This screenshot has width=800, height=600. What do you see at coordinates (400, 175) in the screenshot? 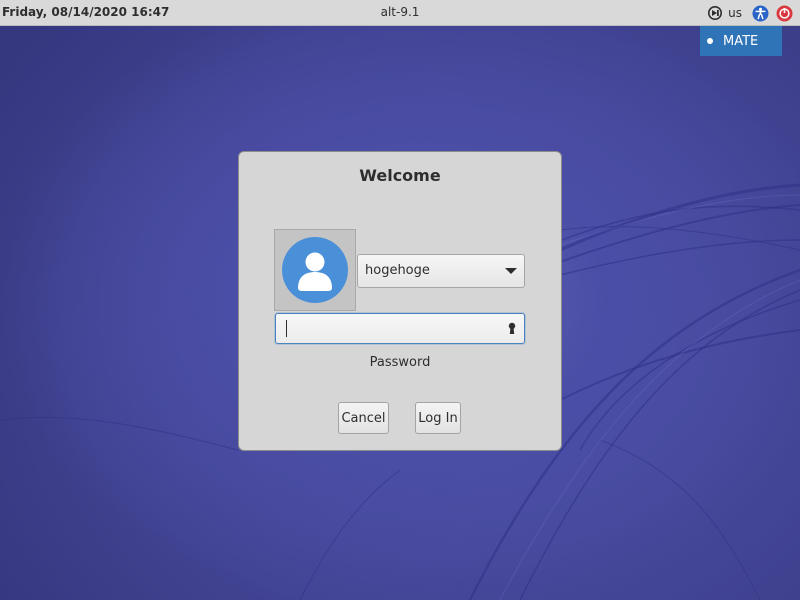
I see `dialog-title: Welcome` at bounding box center [400, 175].